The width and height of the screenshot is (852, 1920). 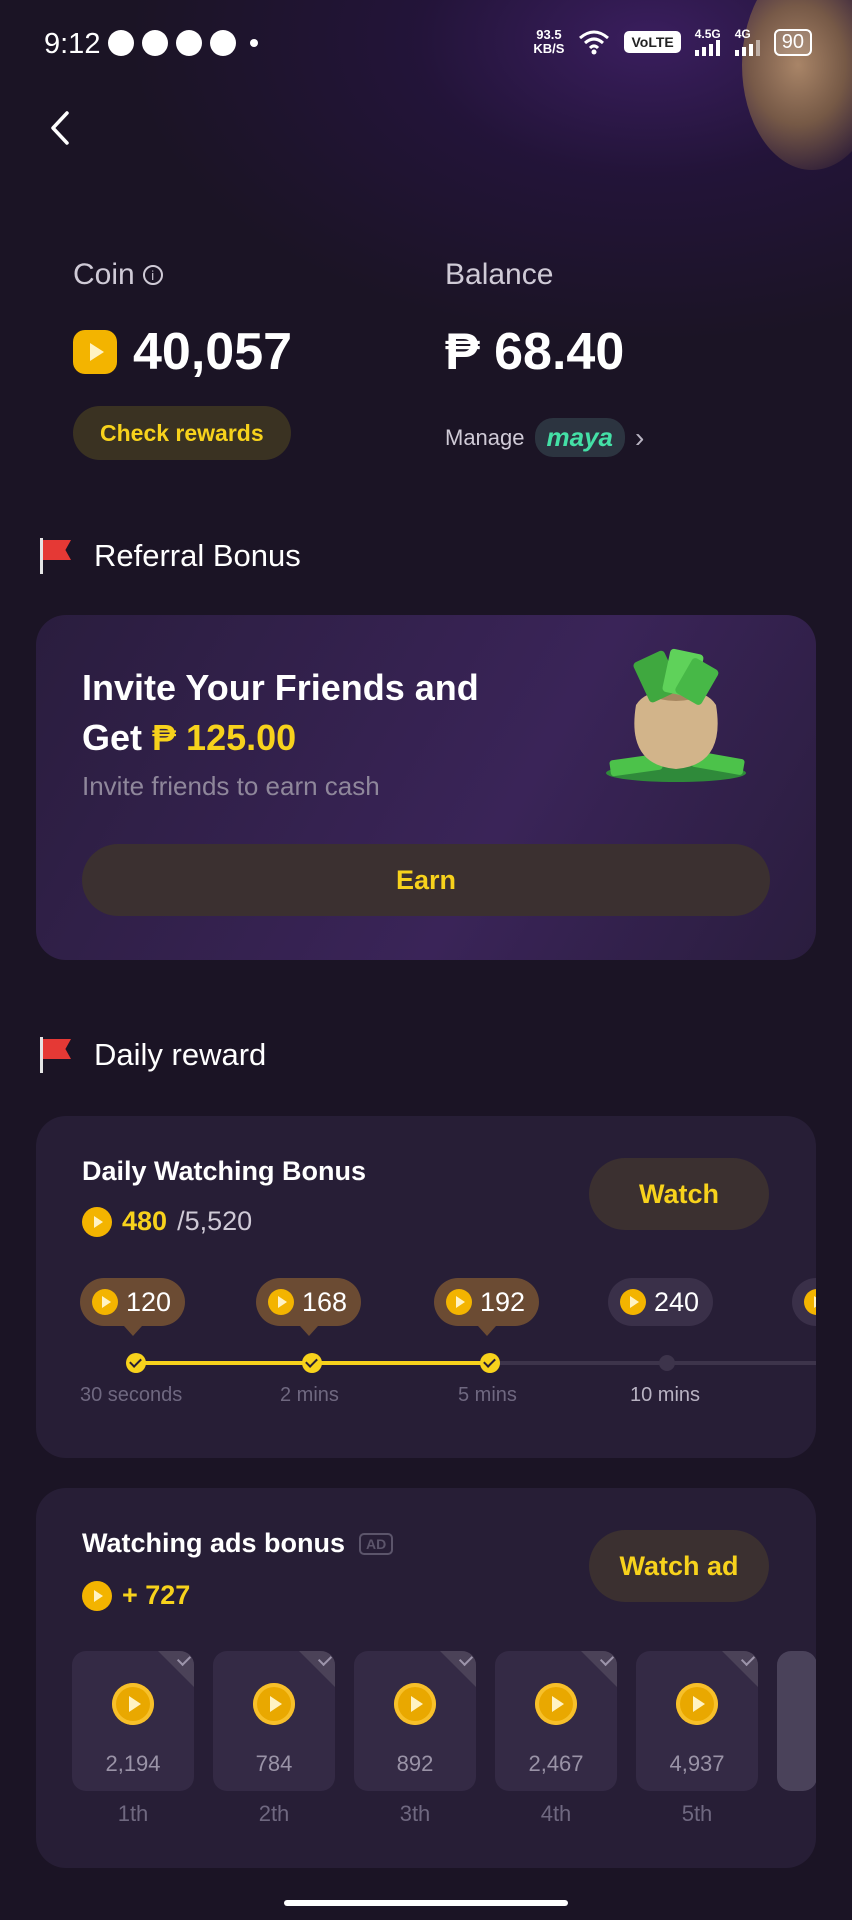 I want to click on network-speed: 93.5 KB/S, so click(x=549, y=41).